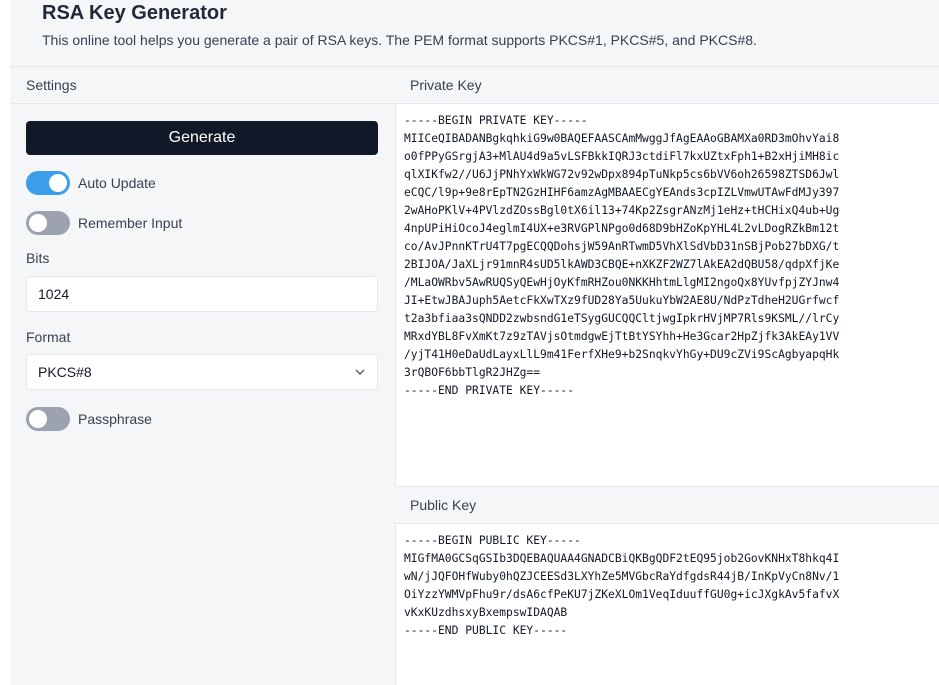 The image size is (939, 685). I want to click on bits-label: Bits, so click(38, 258).